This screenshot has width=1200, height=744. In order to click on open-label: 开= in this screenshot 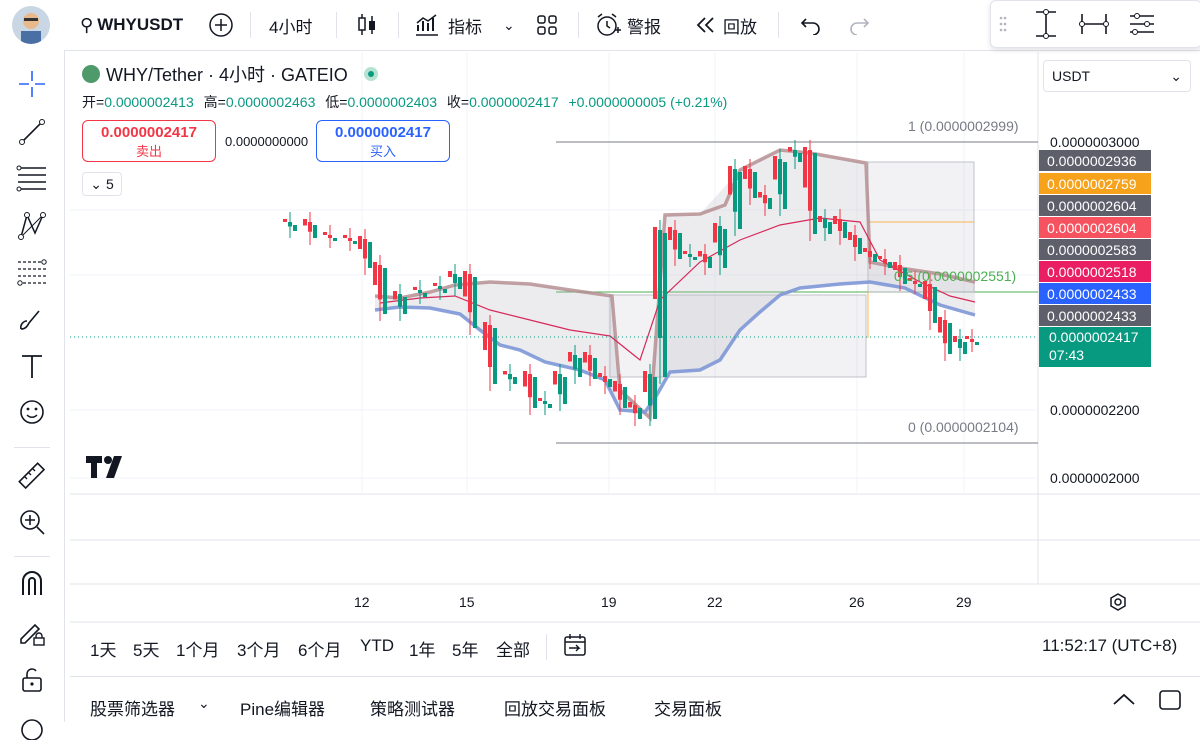, I will do `click(93, 102)`.